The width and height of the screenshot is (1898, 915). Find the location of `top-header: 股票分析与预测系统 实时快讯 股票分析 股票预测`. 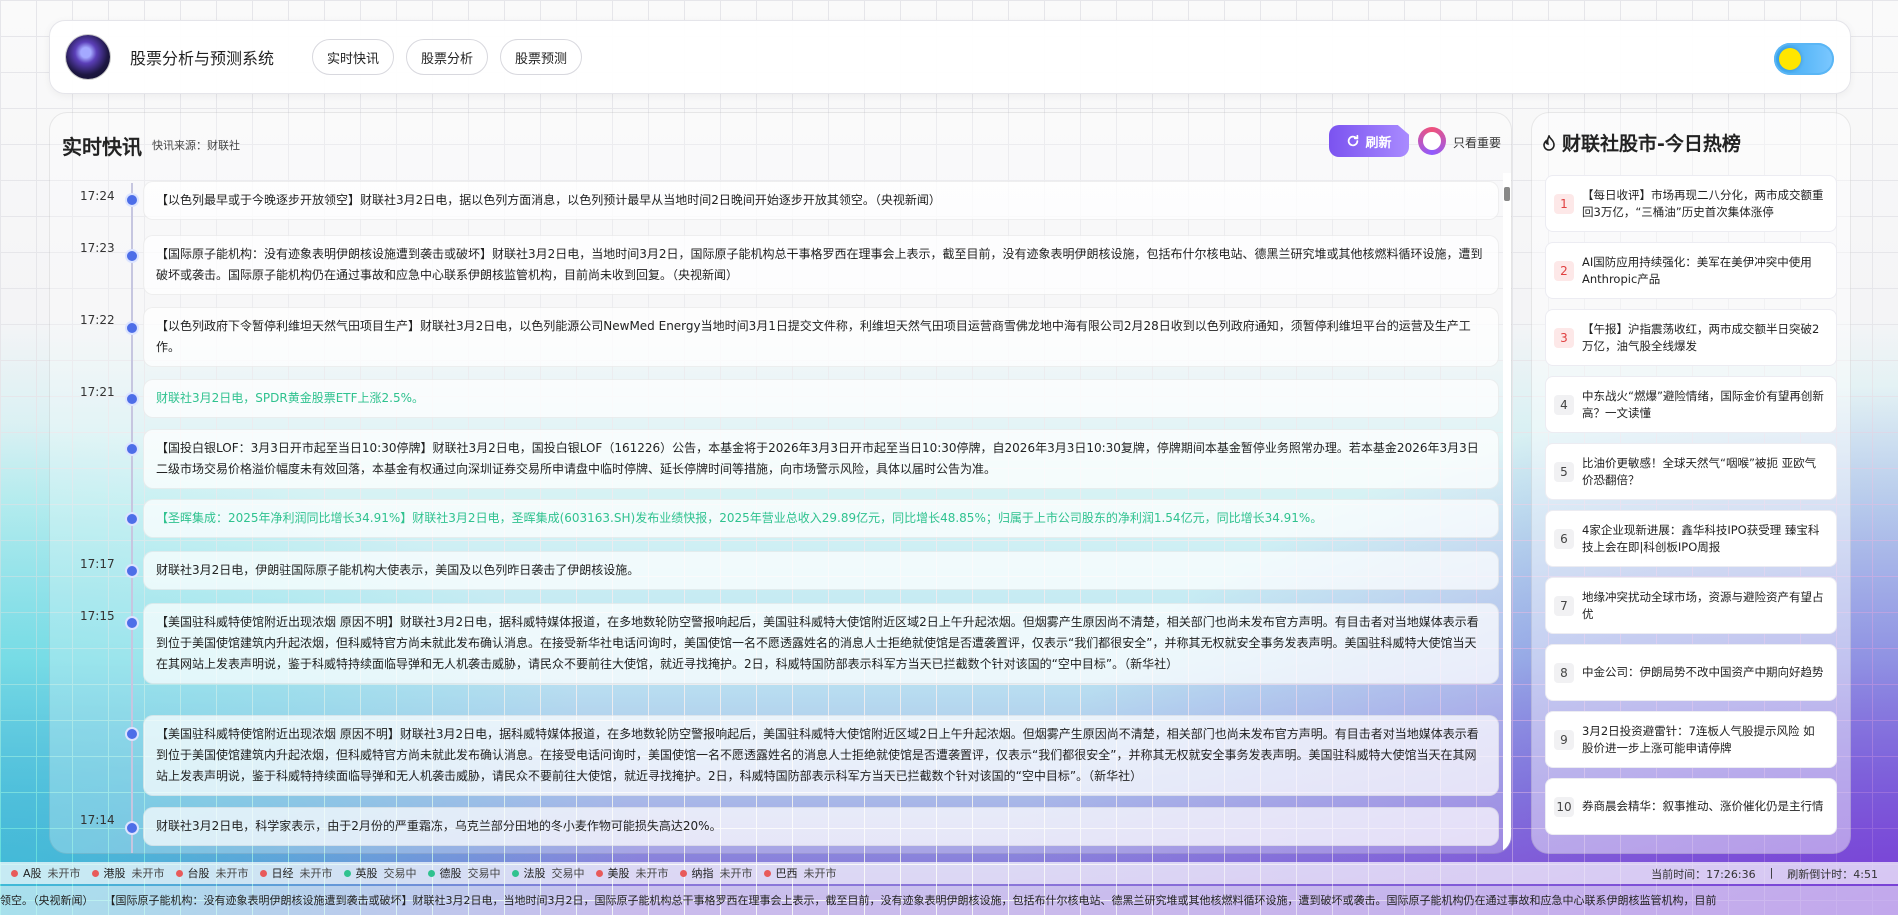

top-header: 股票分析与预测系统 实时快讯 股票分析 股票预测 is located at coordinates (950, 57).